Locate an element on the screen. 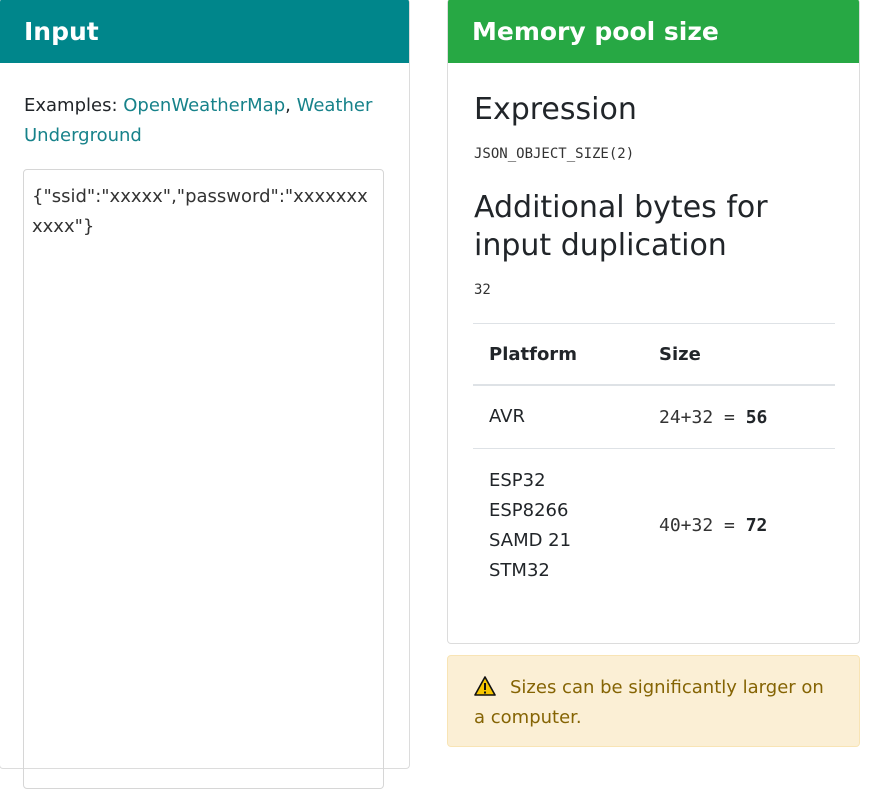 This screenshot has height=789, width=872. size-cell: 24+32 = 56 is located at coordinates (739, 416).